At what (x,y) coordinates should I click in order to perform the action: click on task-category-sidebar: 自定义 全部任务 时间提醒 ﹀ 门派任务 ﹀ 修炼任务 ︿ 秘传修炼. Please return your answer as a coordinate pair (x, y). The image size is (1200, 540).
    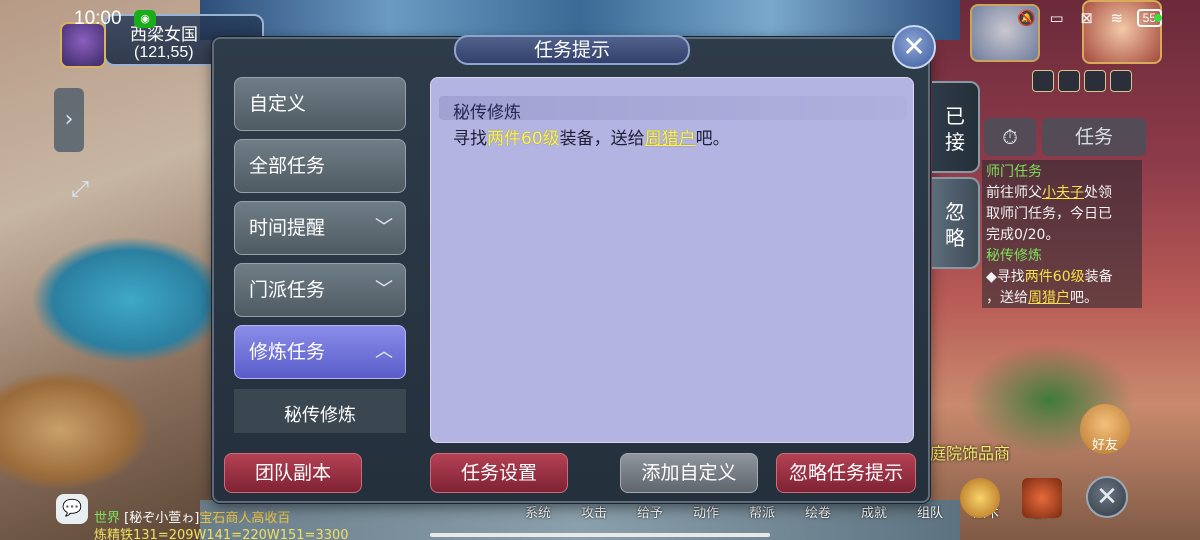
    Looking at the image, I should click on (321, 255).